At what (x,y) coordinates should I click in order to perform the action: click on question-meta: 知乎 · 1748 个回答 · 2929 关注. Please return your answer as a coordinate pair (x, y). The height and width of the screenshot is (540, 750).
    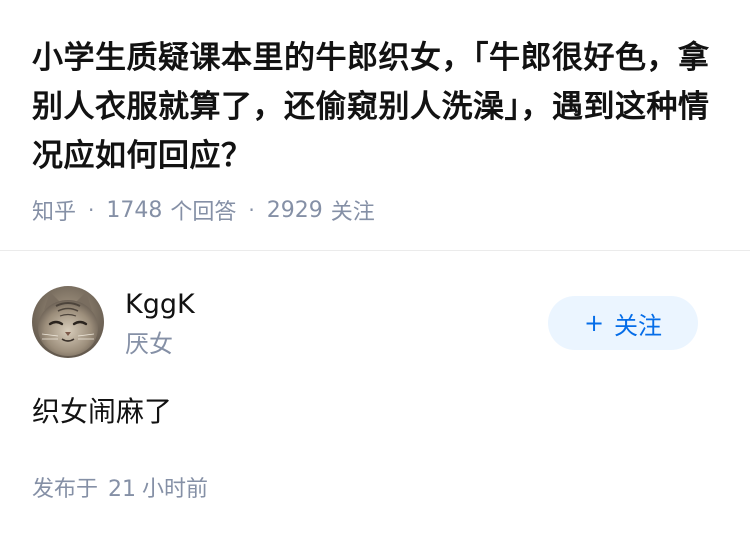
    Looking at the image, I should click on (377, 210).